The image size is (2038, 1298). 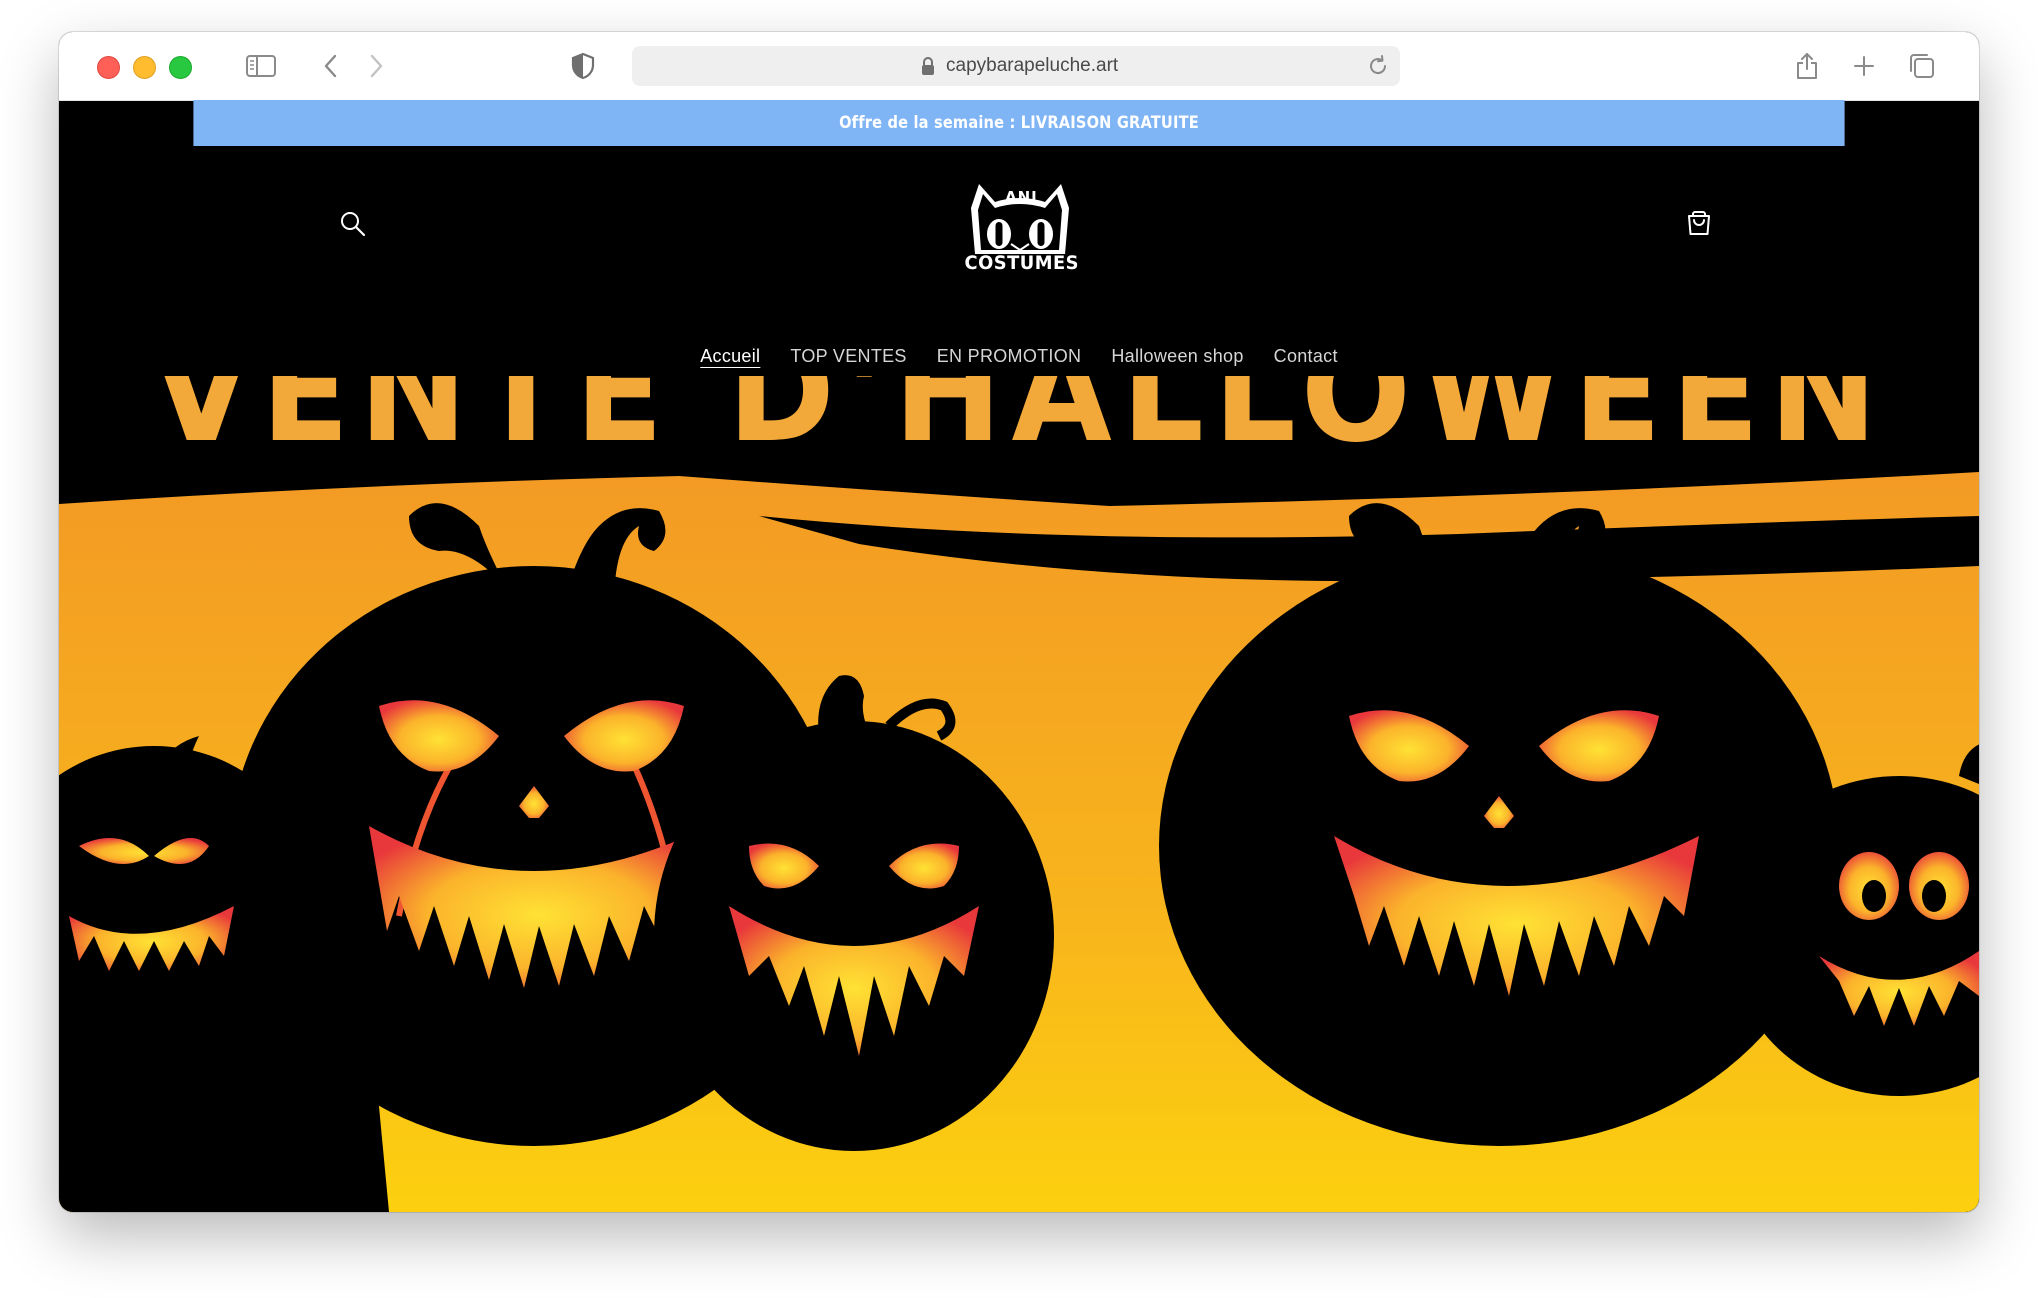 What do you see at coordinates (1020, 228) in the screenshot?
I see `store-logo: ANI COSTUMES` at bounding box center [1020, 228].